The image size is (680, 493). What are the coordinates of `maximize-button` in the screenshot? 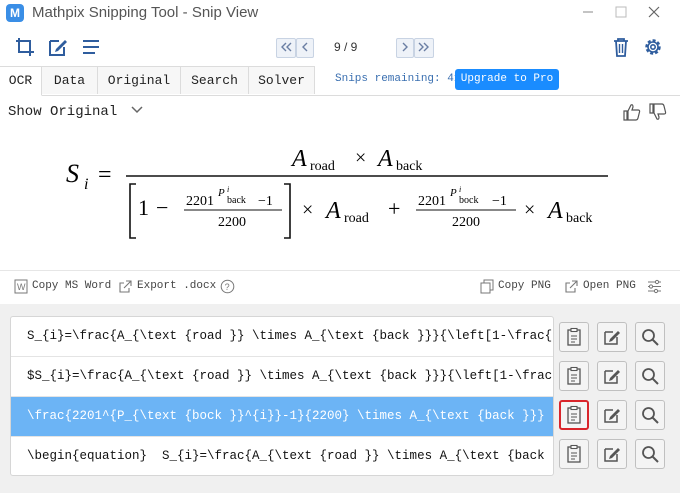 It's located at (621, 13).